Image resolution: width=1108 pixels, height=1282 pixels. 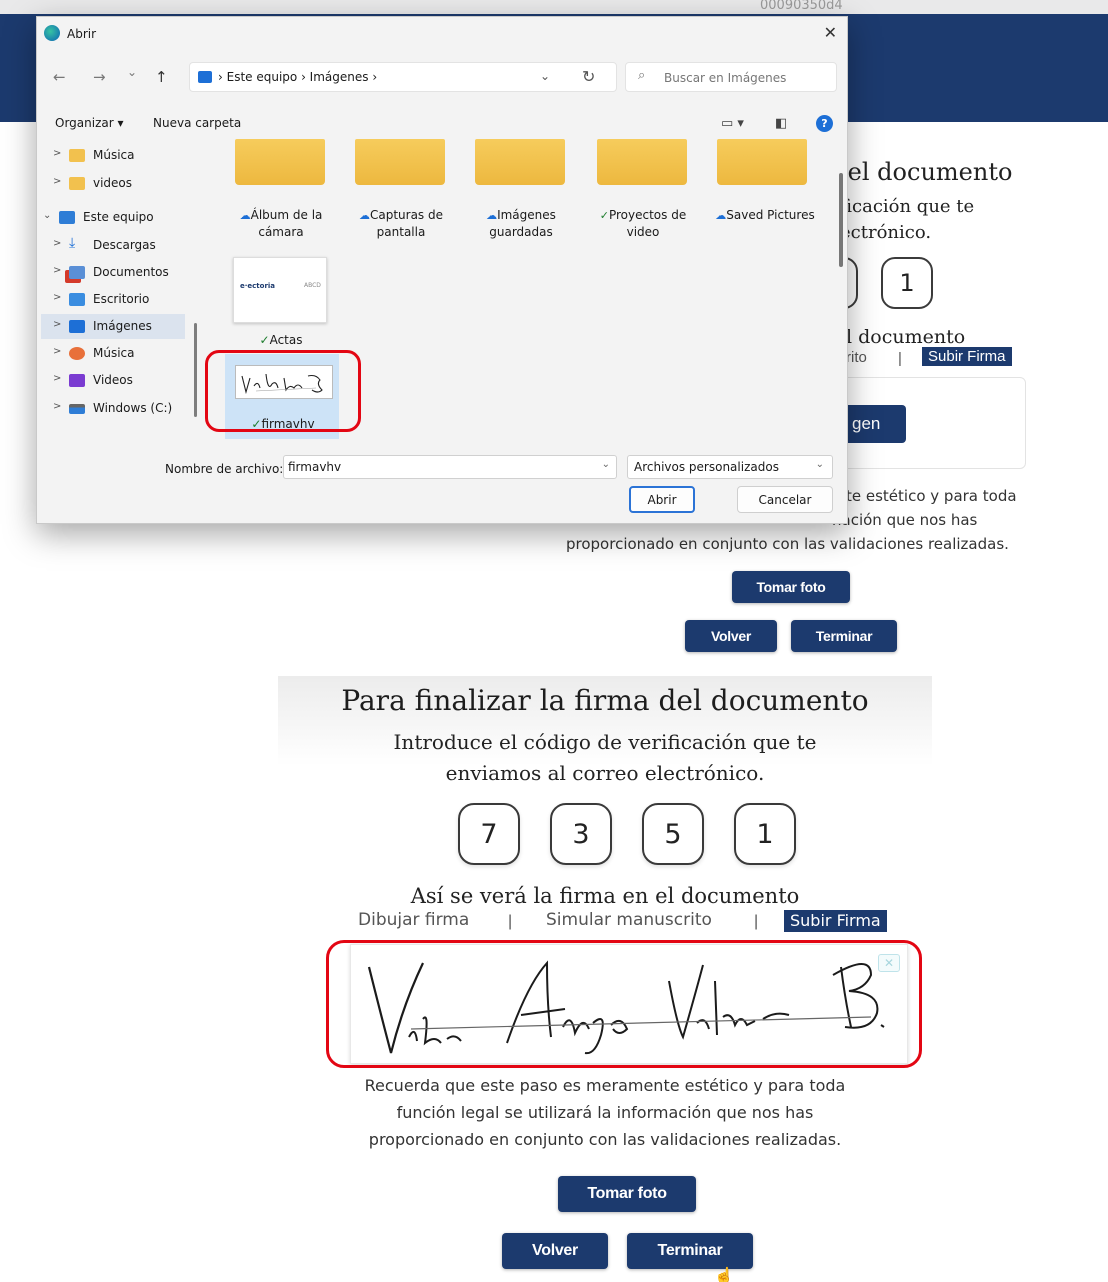 I want to click on address-bar: › Este equipo › Imágenes › ⌄ ↻, so click(x=403, y=77).